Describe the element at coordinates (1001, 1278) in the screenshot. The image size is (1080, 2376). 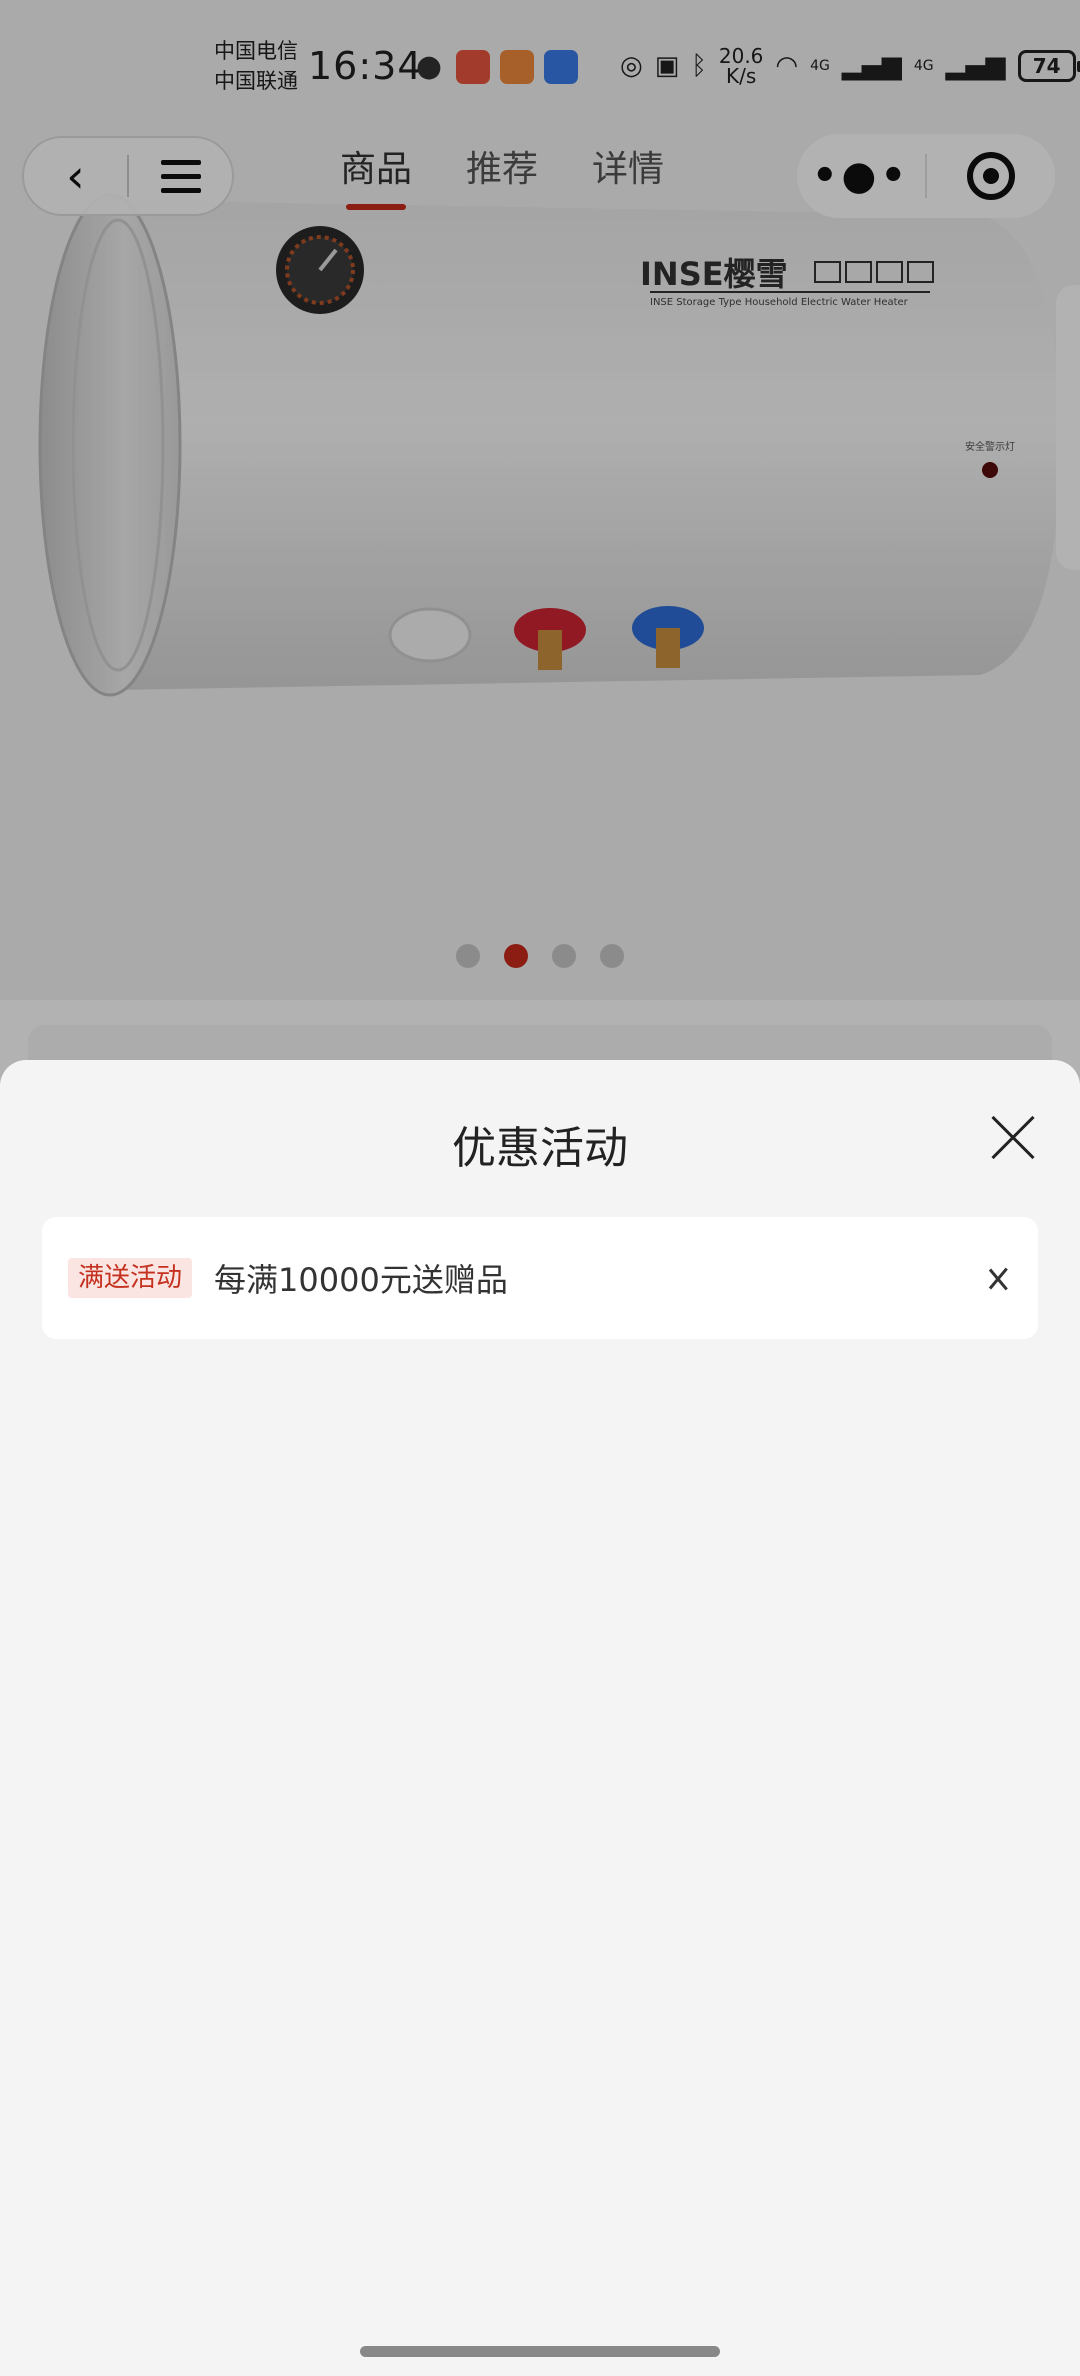
I see `chevron-right-icon` at that location.